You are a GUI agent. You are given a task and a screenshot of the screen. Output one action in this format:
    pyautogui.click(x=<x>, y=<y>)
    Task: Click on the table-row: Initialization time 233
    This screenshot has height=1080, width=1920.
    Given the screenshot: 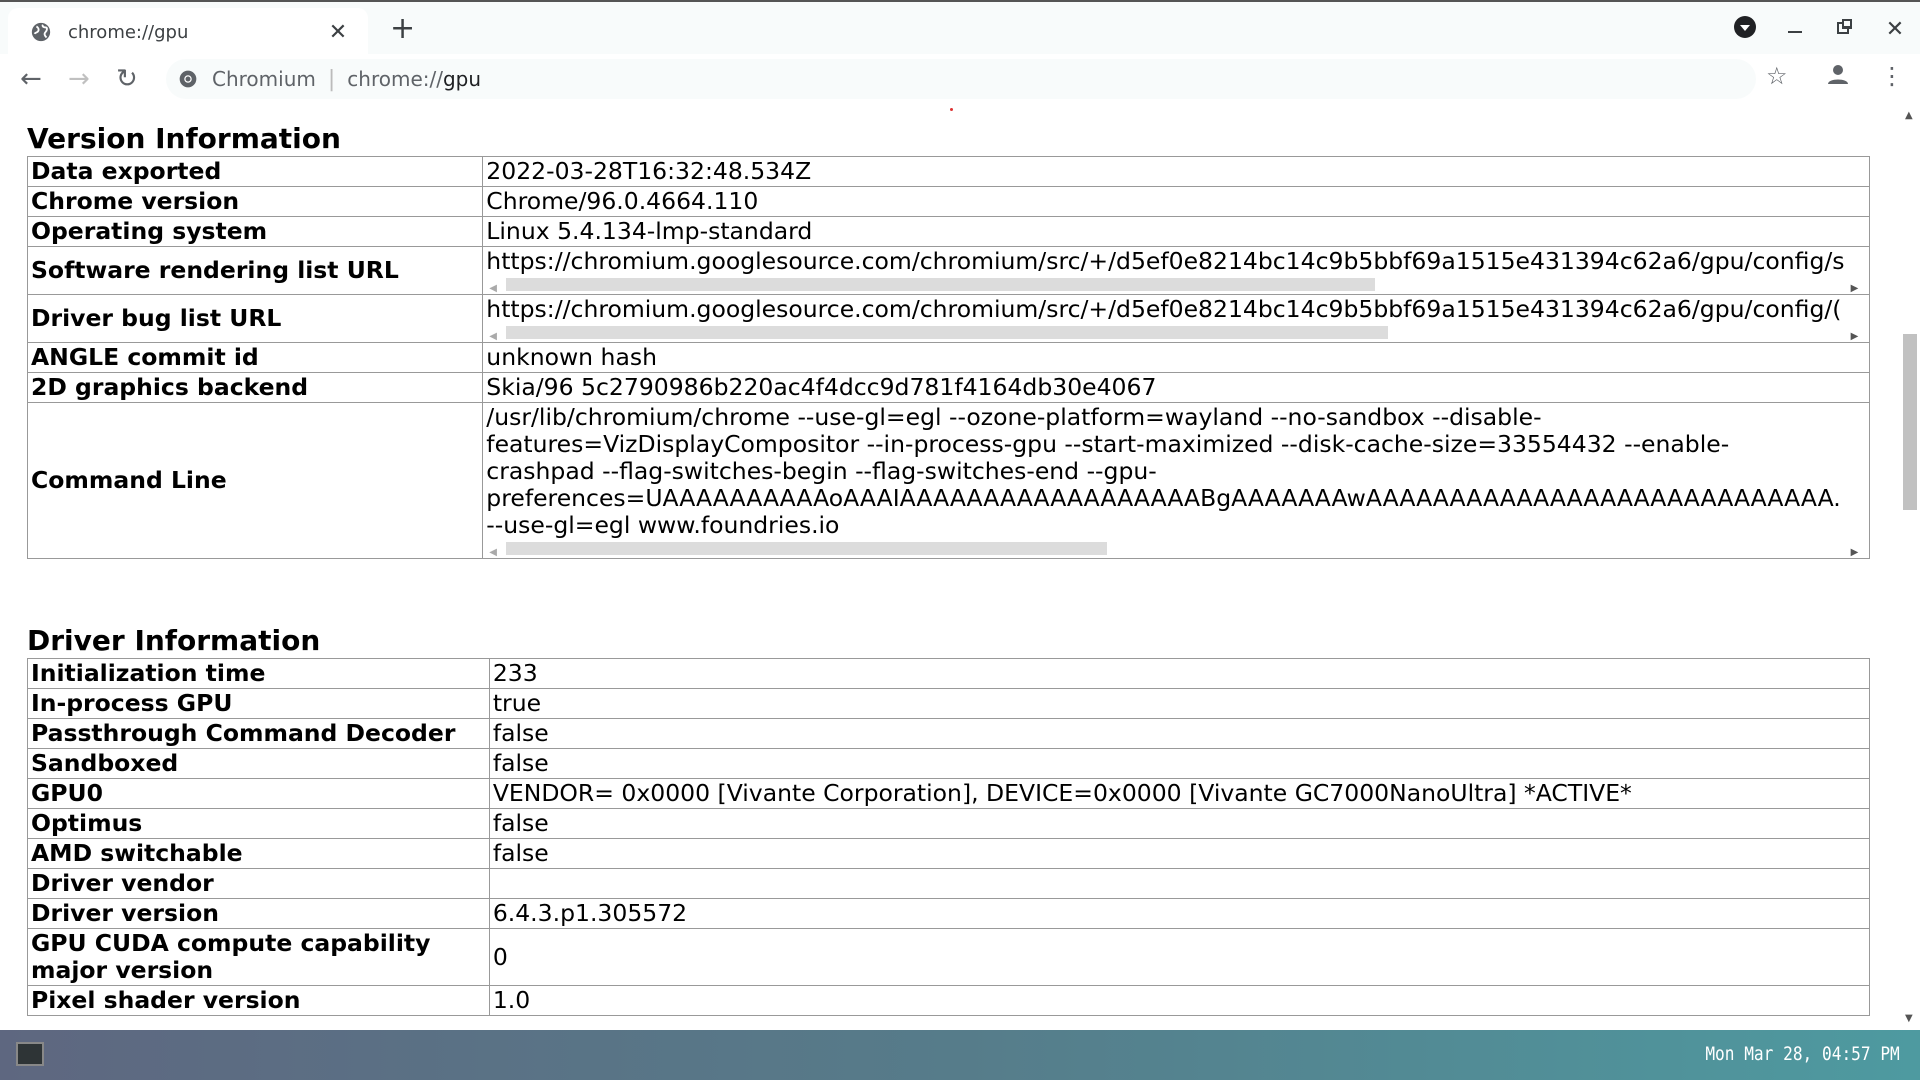 What is the action you would take?
    pyautogui.click(x=949, y=673)
    